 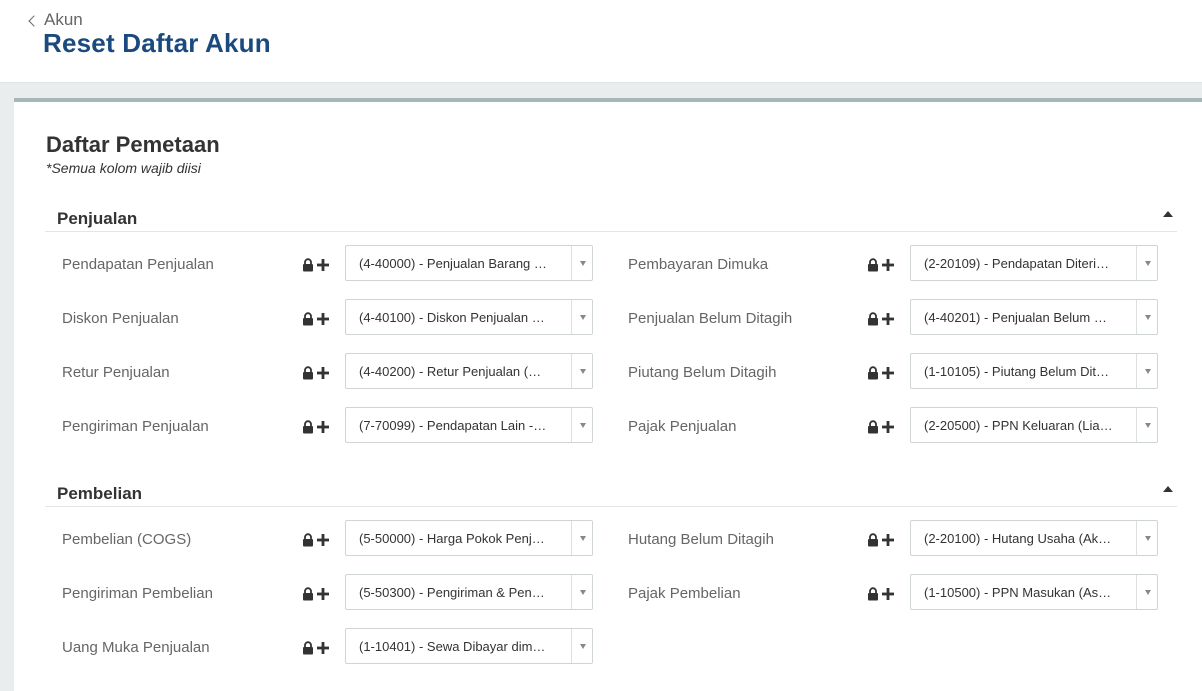 I want to click on account-select: (5-50000) - Harga Pokok Penjualan, so click(x=469, y=538).